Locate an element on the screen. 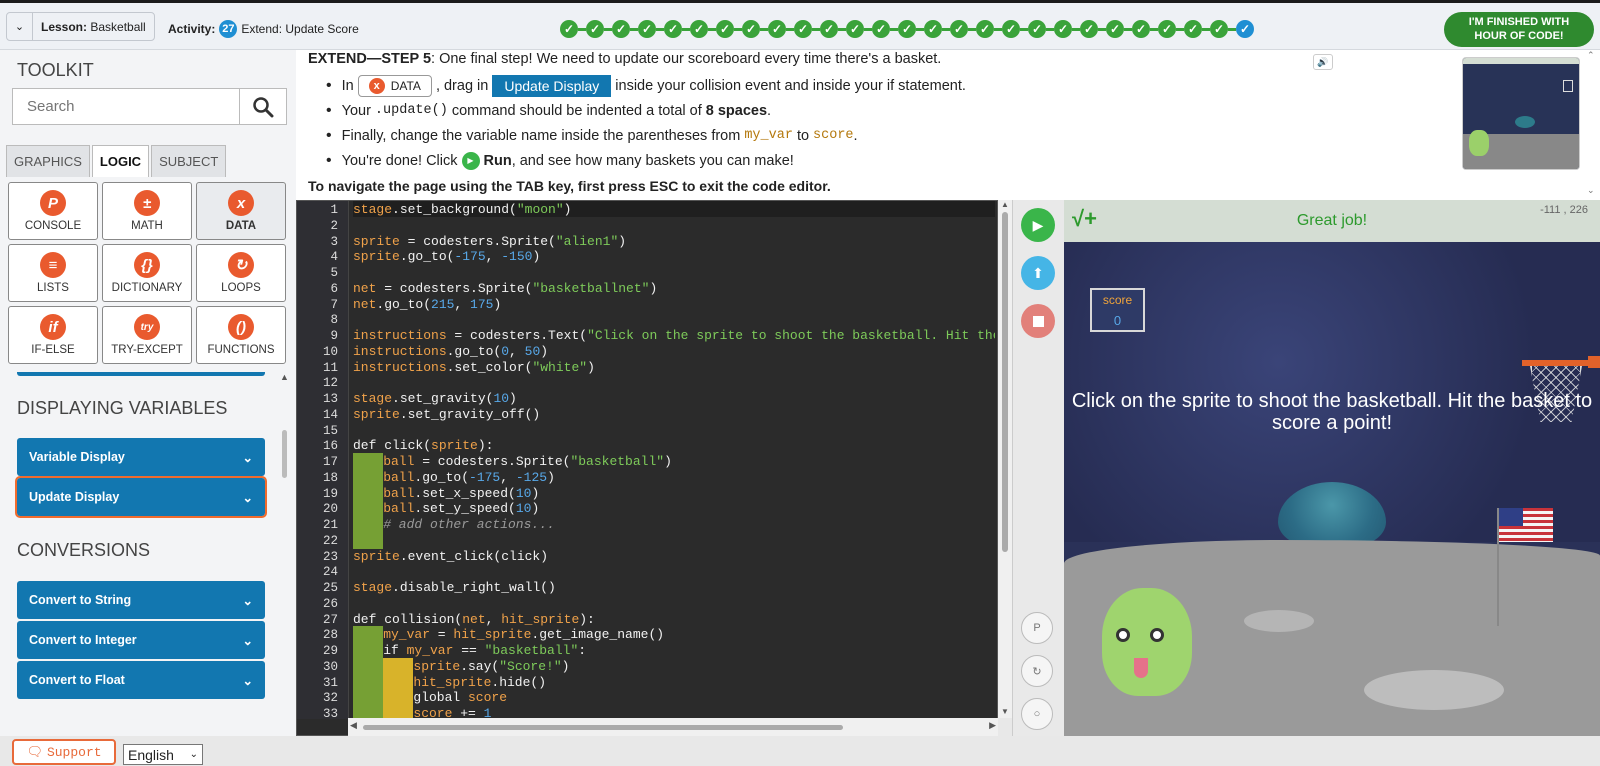  search-input is located at coordinates (126, 106).